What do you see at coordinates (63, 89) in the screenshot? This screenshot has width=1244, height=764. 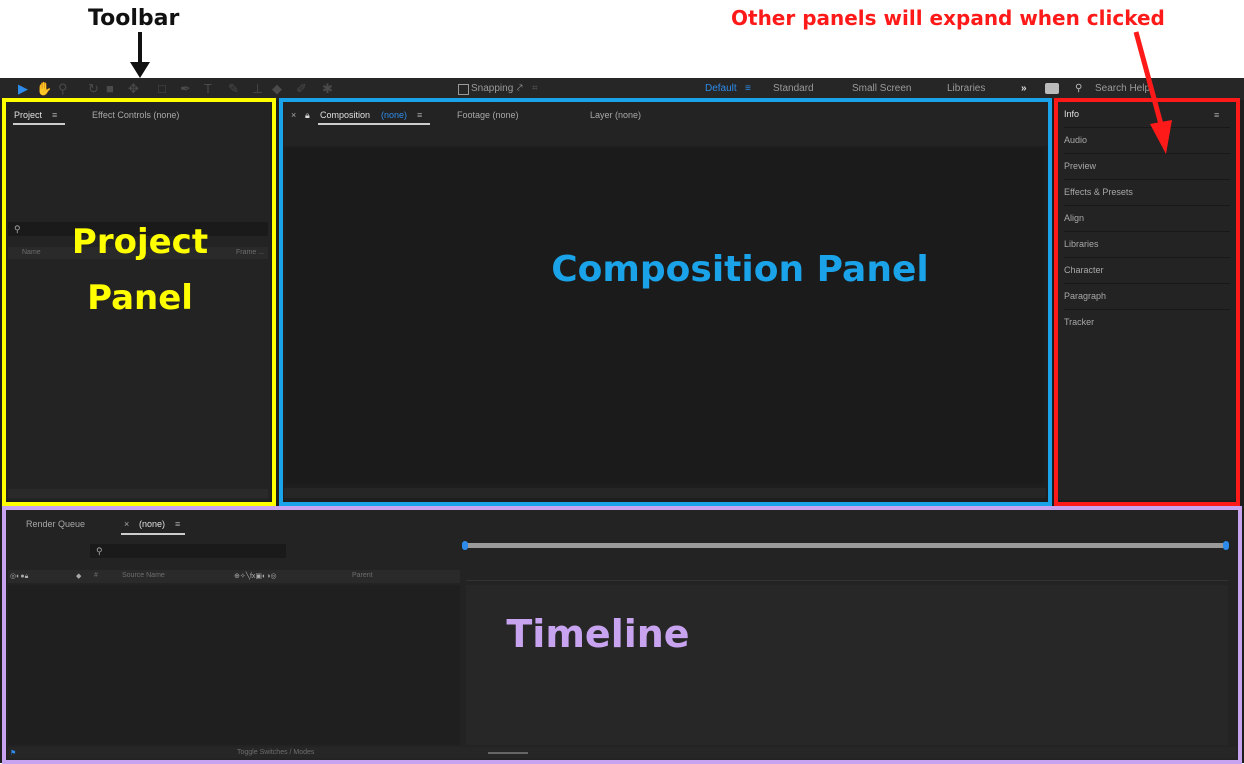 I see `zoom-tool-icon: ⚲` at bounding box center [63, 89].